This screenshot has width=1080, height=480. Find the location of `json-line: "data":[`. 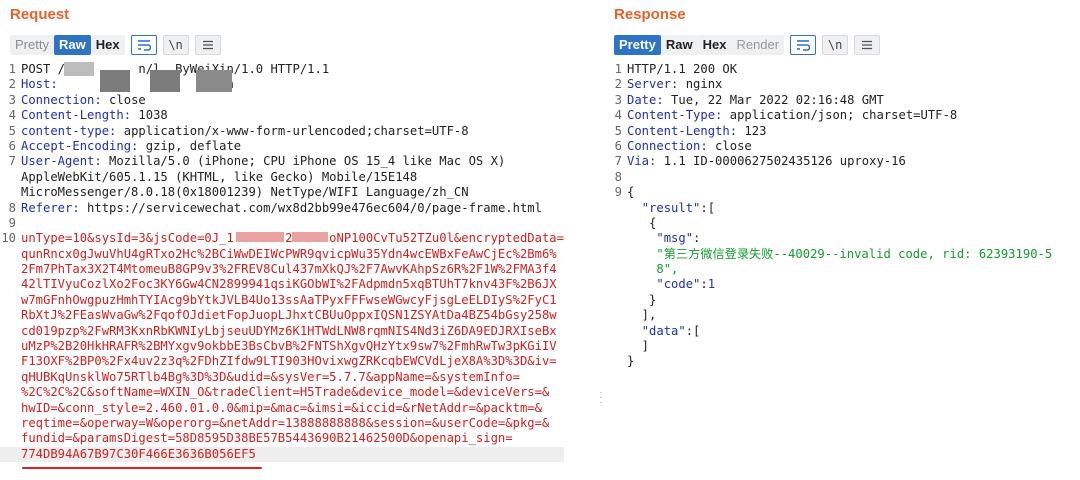

json-line: "data":[ is located at coordinates (671, 330).